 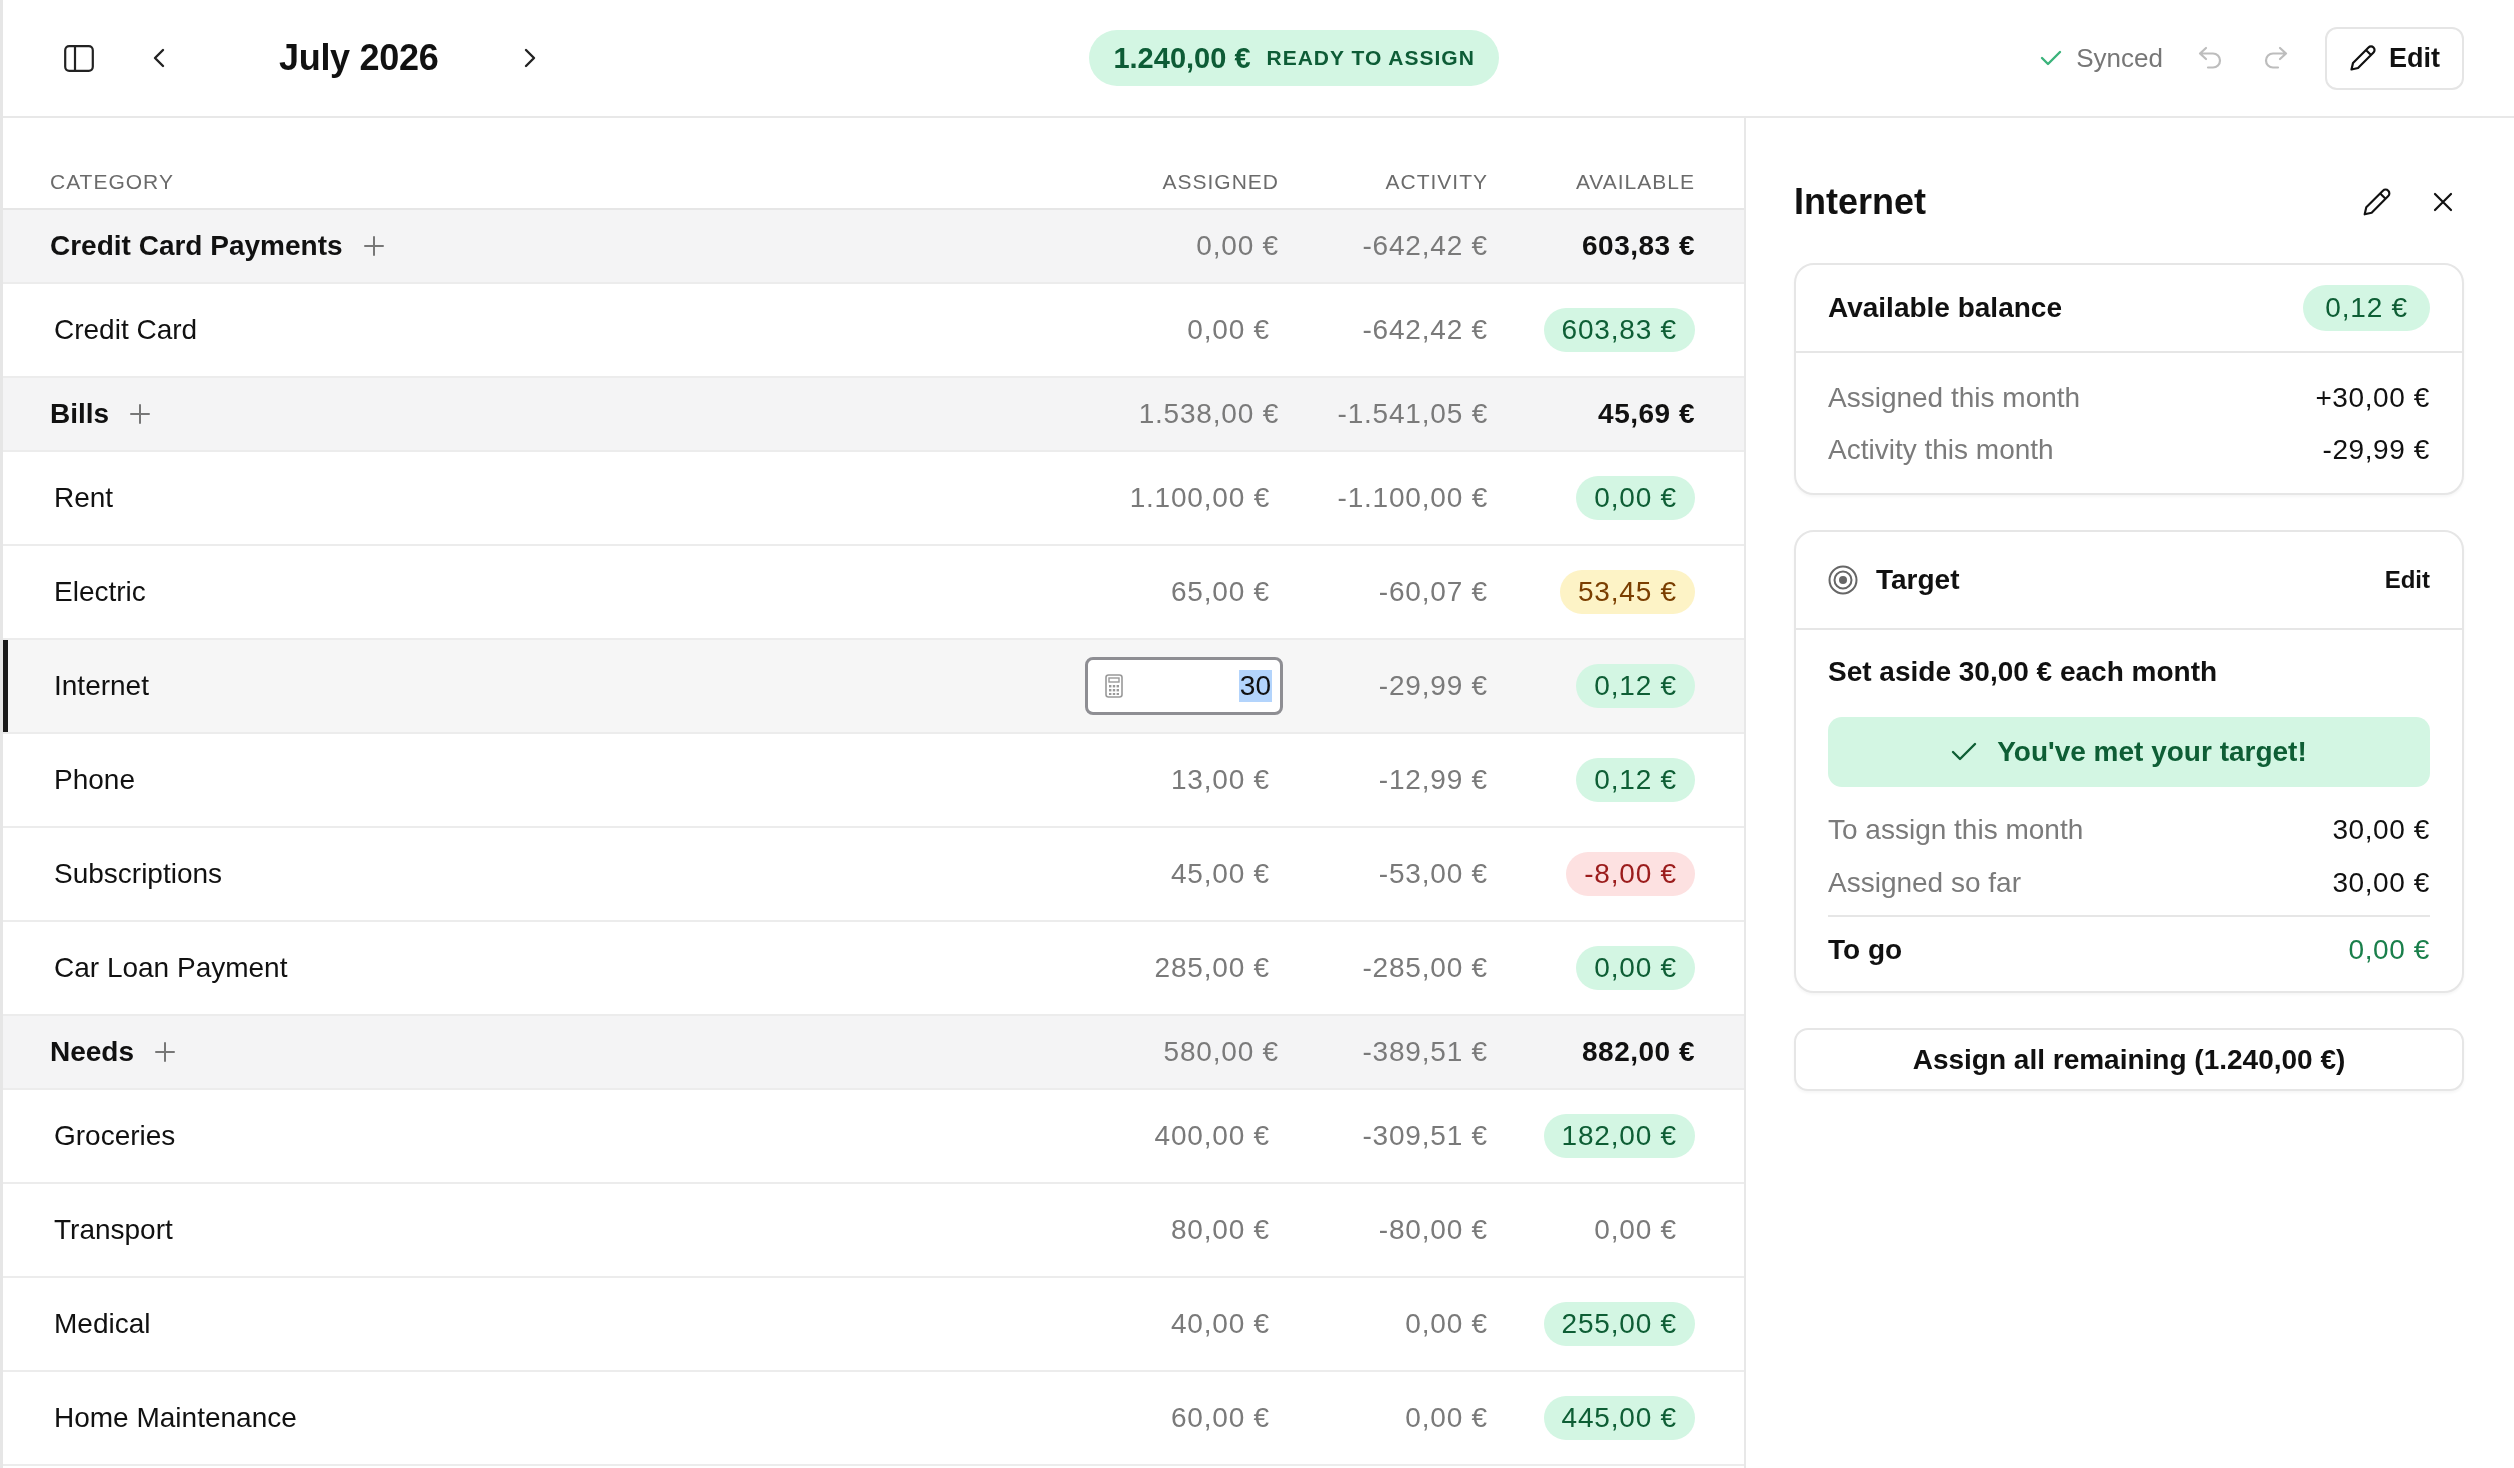 What do you see at coordinates (1220, 874) in the screenshot?
I see `assigned-amount: 45,00 €` at bounding box center [1220, 874].